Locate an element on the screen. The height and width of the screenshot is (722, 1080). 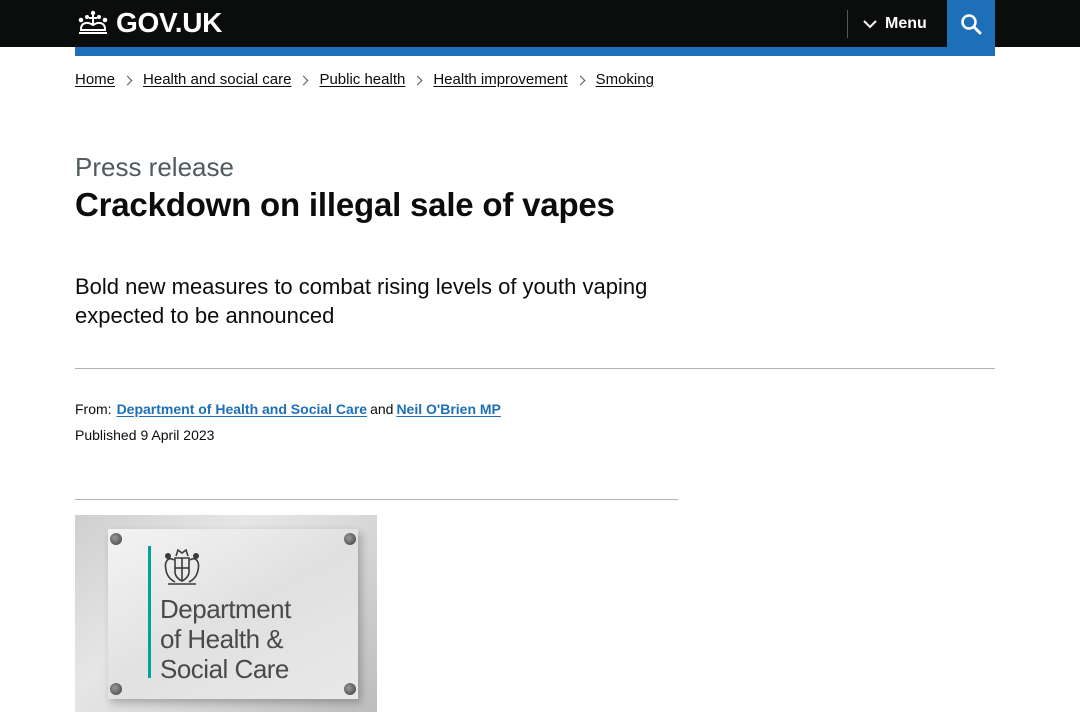
breadcrumb-public-health: Public health is located at coordinates (362, 80).